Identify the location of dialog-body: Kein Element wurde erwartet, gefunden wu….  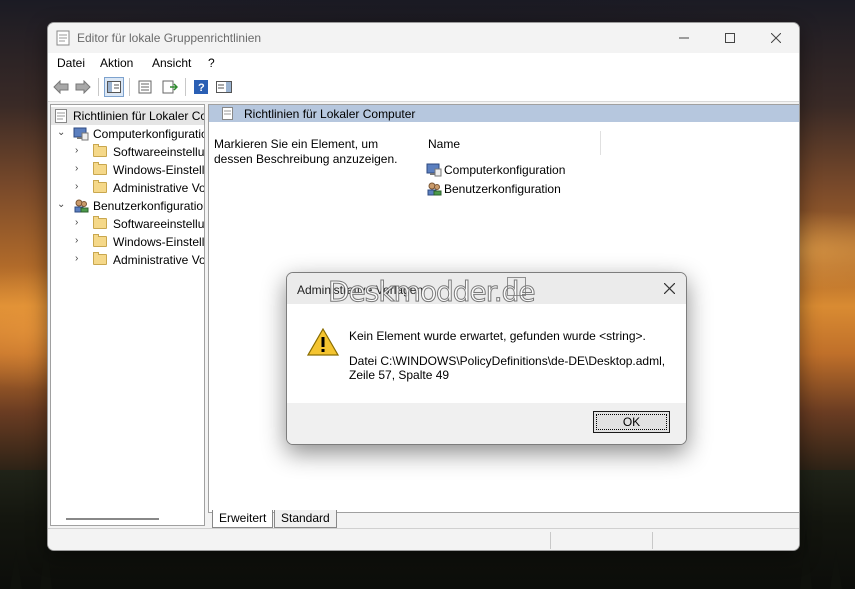
(486, 354).